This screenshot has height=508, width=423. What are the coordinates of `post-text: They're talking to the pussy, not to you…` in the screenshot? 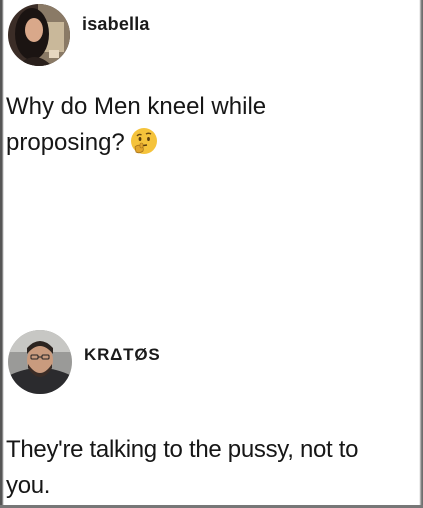 It's located at (214, 468).